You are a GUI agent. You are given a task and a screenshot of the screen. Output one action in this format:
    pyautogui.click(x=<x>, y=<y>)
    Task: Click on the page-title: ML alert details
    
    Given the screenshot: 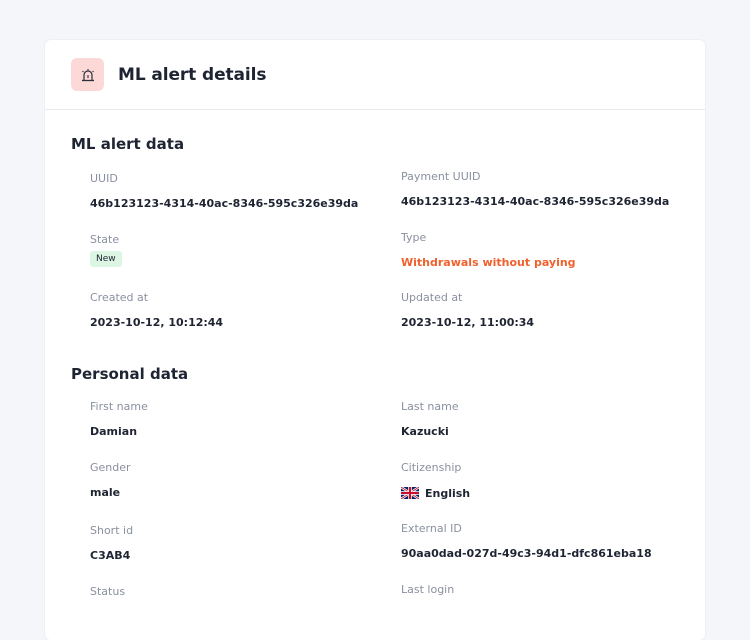 What is the action you would take?
    pyautogui.click(x=192, y=74)
    